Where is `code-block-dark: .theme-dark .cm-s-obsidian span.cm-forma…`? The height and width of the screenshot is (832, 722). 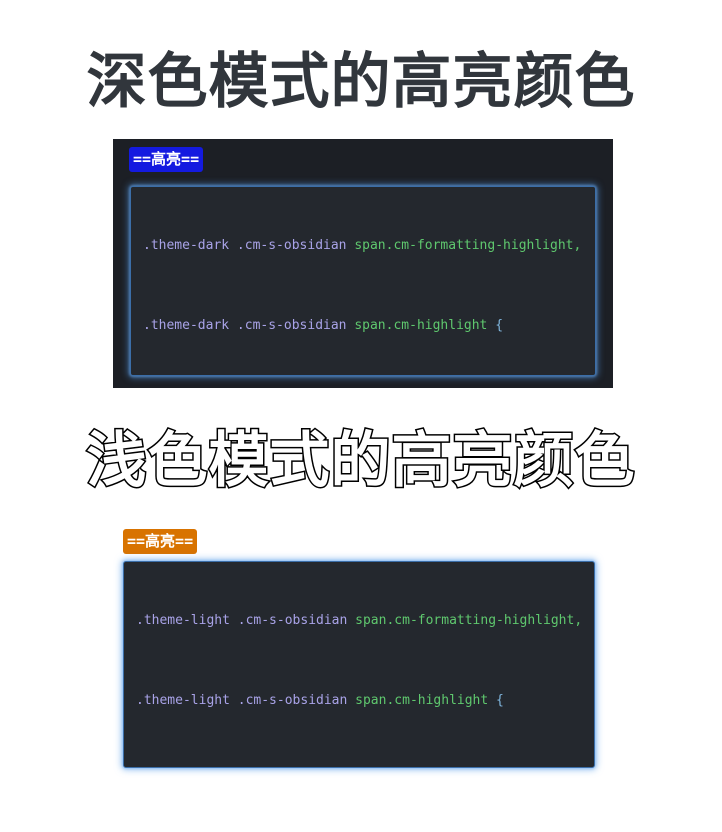
code-block-dark: .theme-dark .cm-s-obsidian span.cm-forma… is located at coordinates (363, 281).